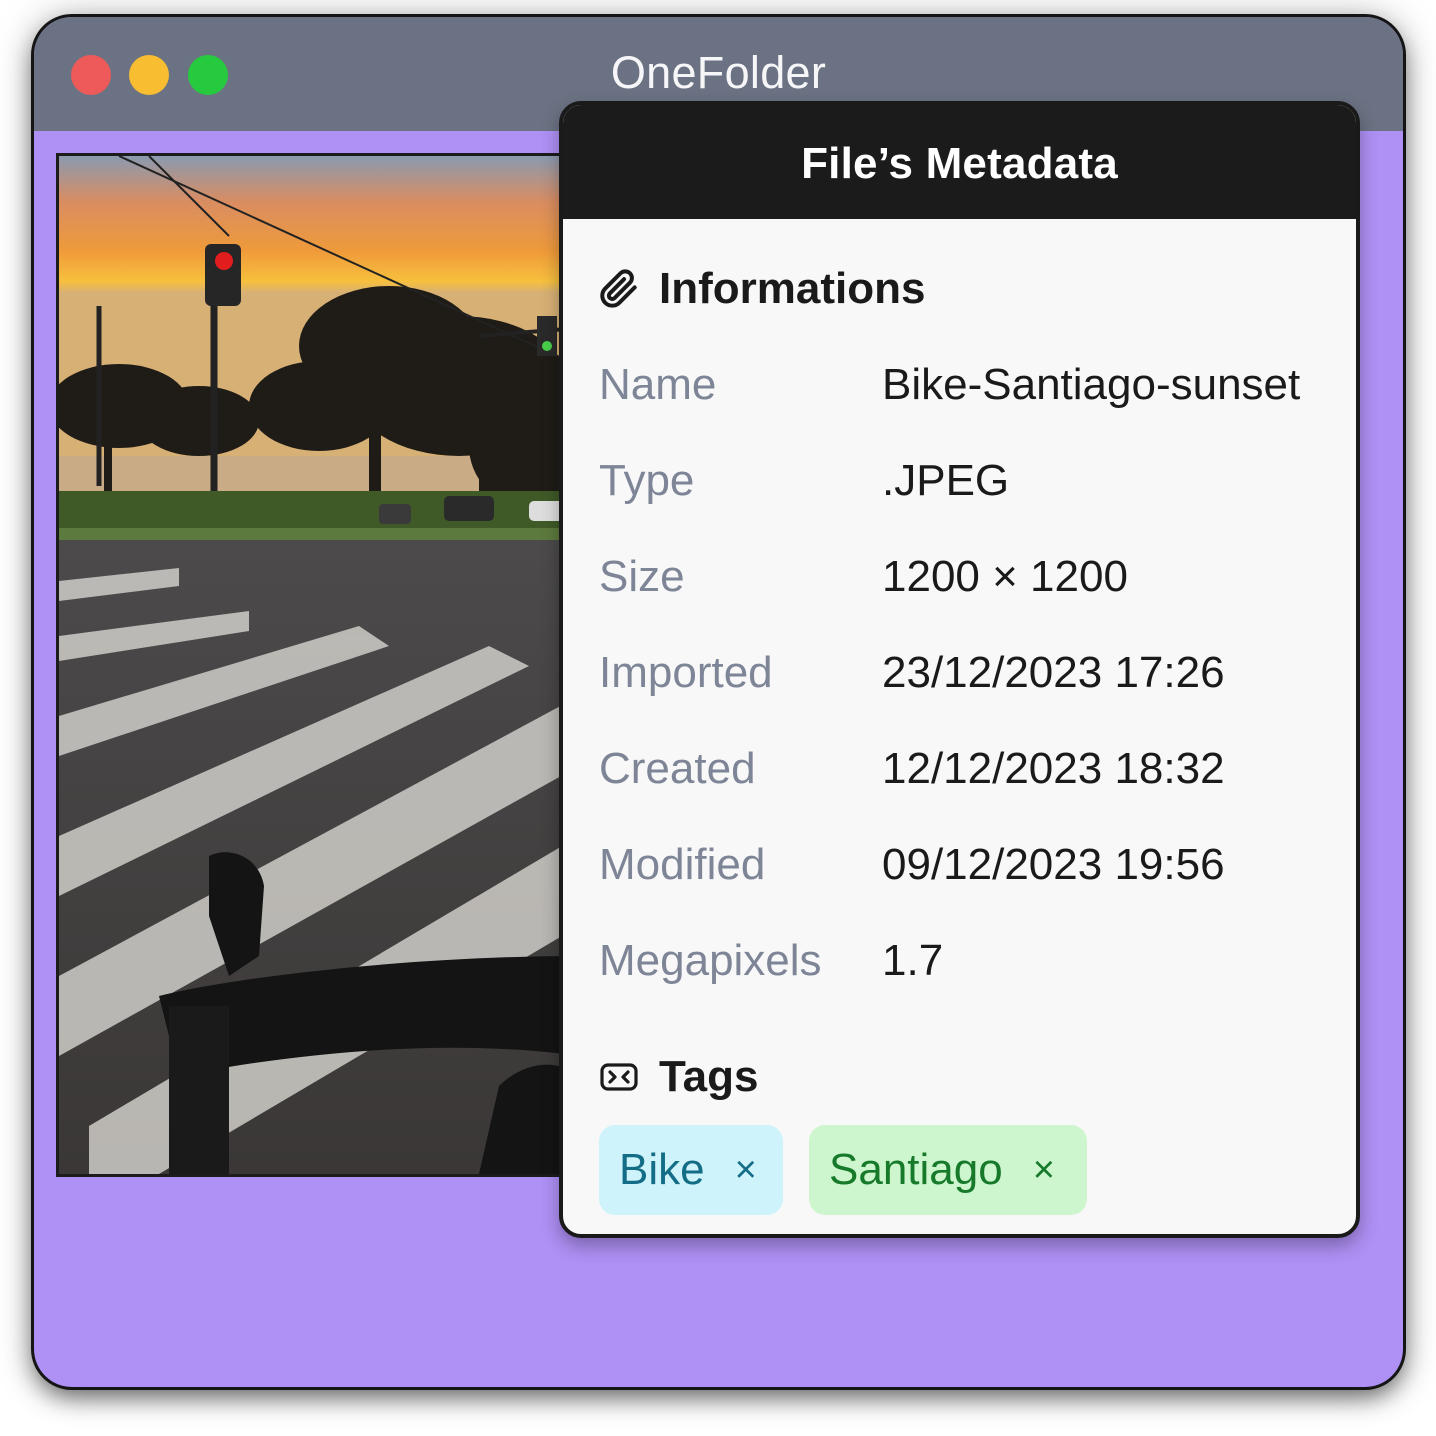 Image resolution: width=1436 pixels, height=1436 pixels. I want to click on paperclip-icon, so click(619, 289).